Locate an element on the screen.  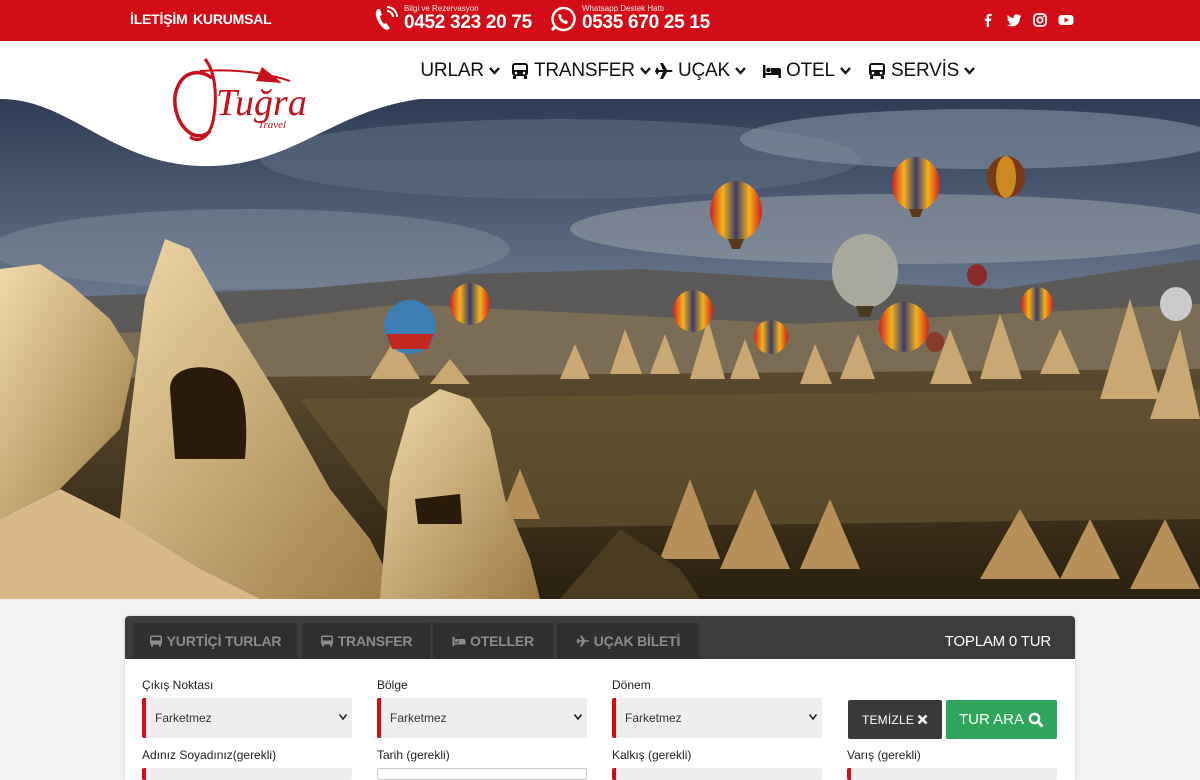
phone-number: 0452 323 20 75 is located at coordinates (468, 22).